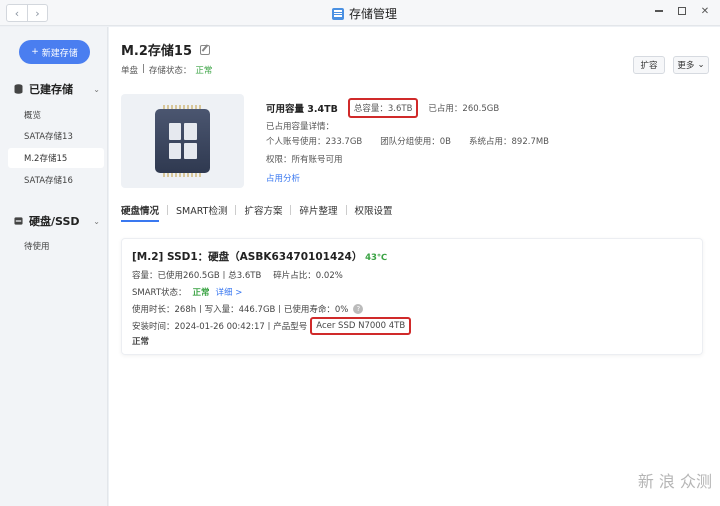 Image resolution: width=720 pixels, height=506 pixels. I want to click on status-label: 存储状态：, so click(170, 71).